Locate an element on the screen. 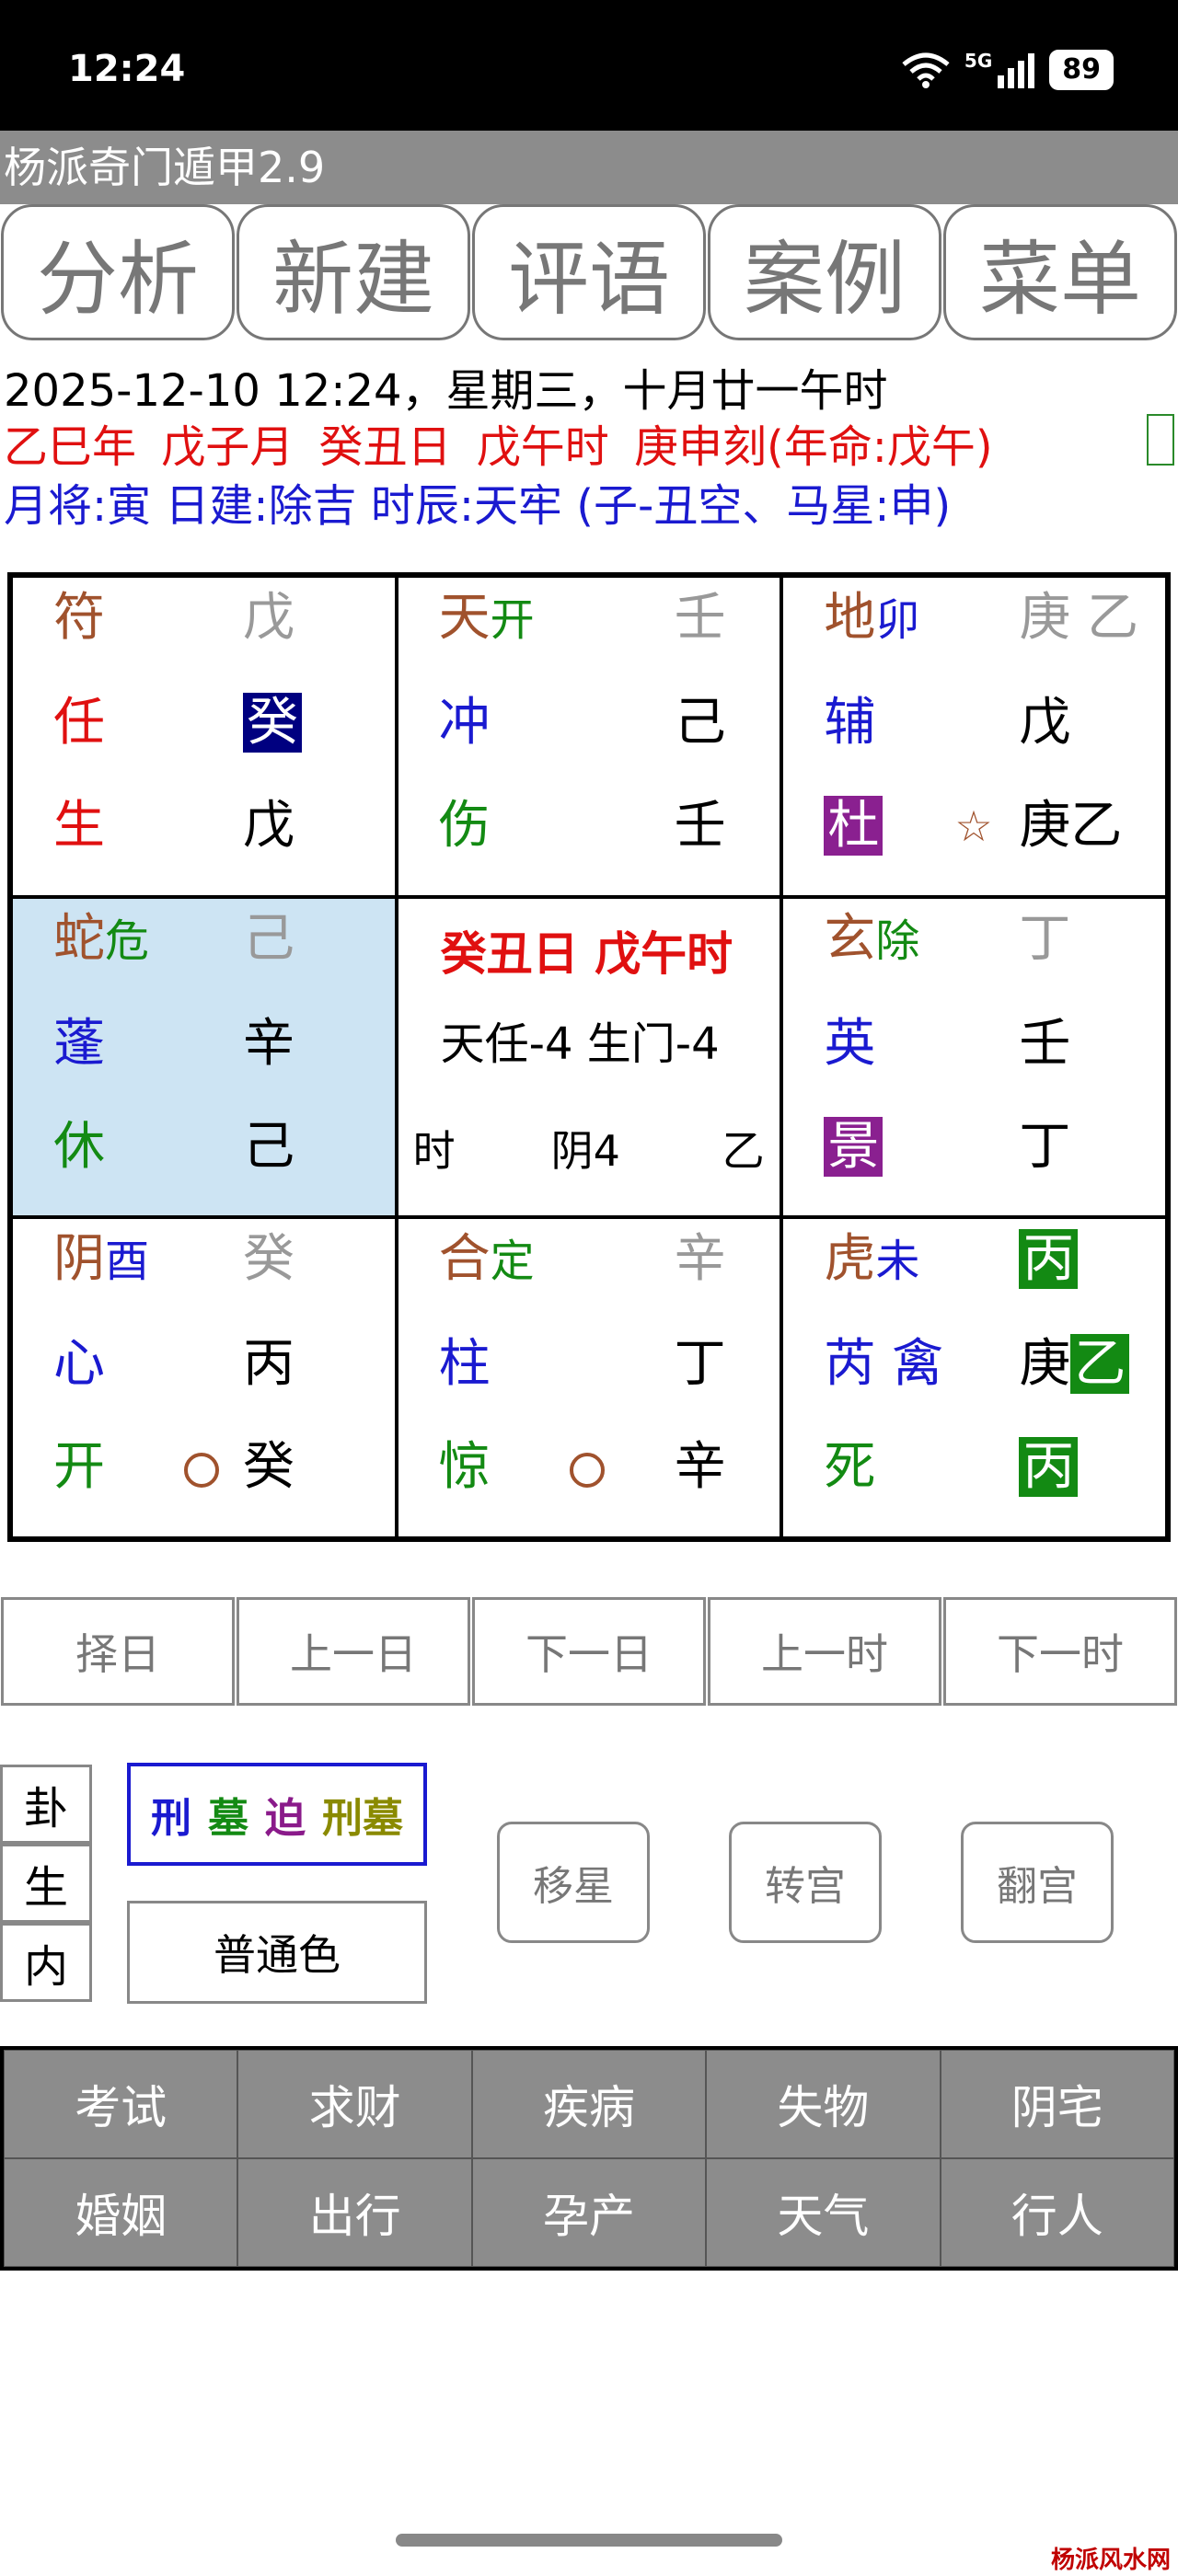  status-icons: 5G 89 is located at coordinates (1007, 70).